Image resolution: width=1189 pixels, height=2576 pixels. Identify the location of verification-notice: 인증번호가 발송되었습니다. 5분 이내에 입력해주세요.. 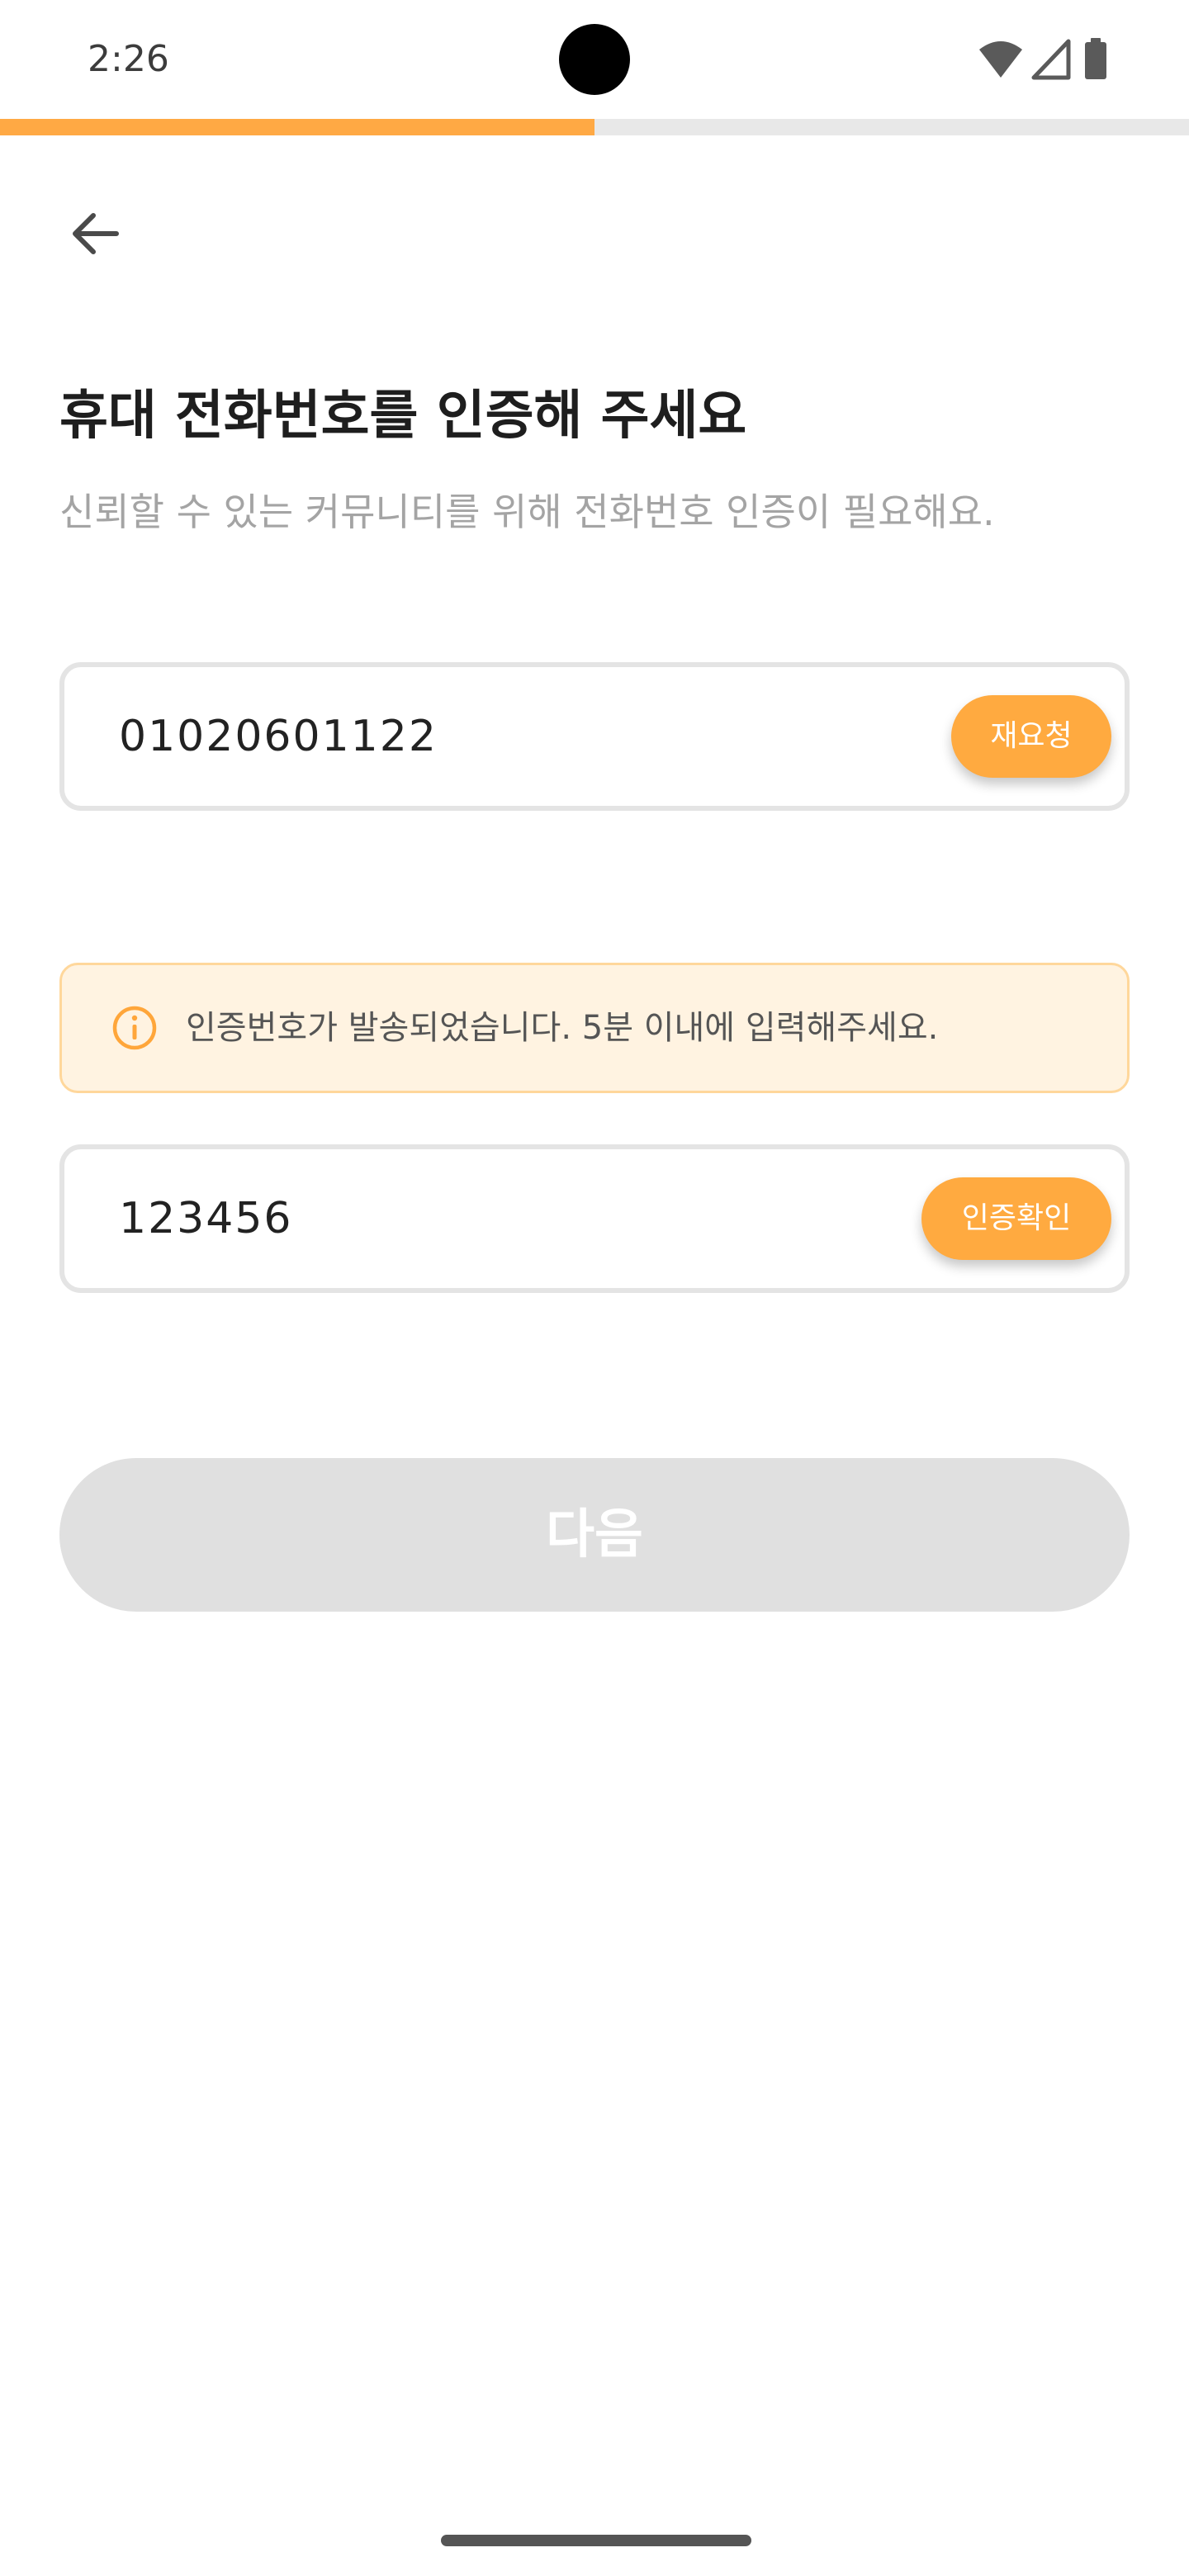
(594, 1028).